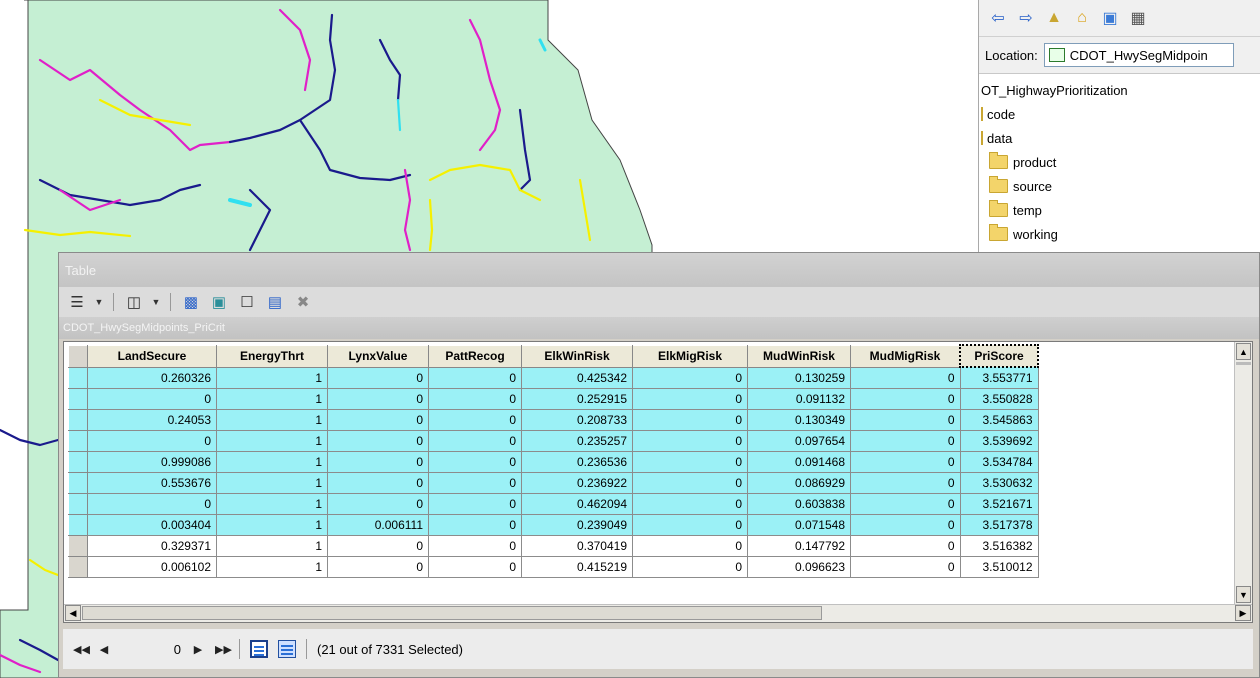 This screenshot has height=678, width=1260. I want to click on table-cell: 0.086929, so click(799, 483).